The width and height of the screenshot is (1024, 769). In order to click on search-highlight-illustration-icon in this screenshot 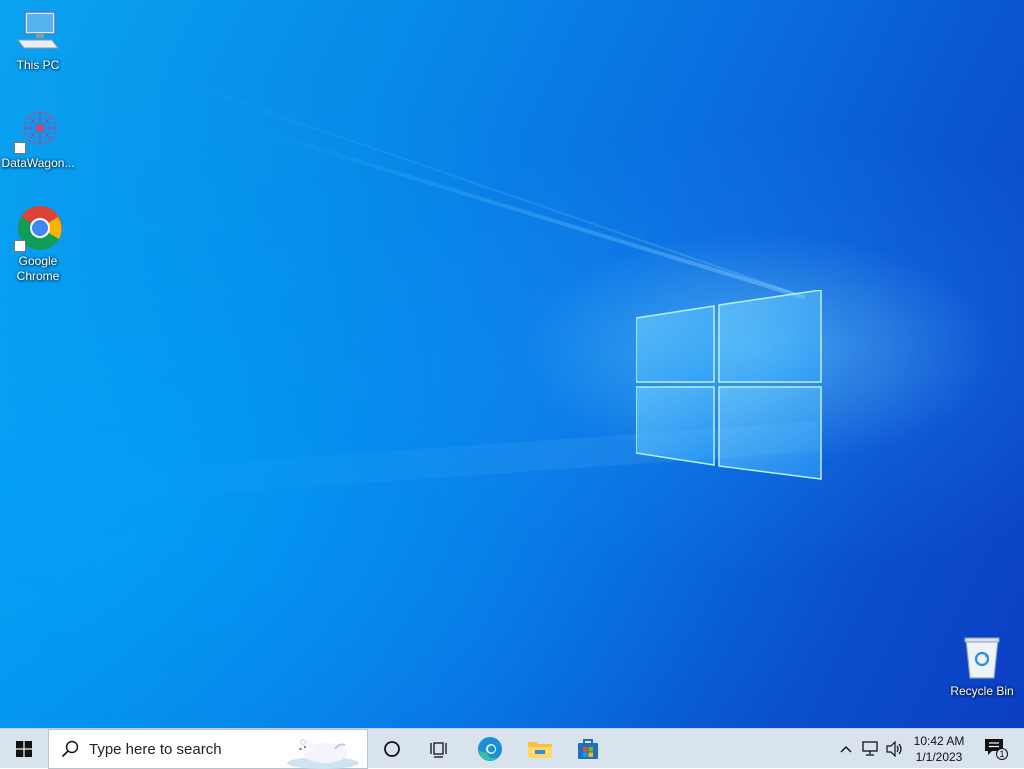, I will do `click(323, 754)`.